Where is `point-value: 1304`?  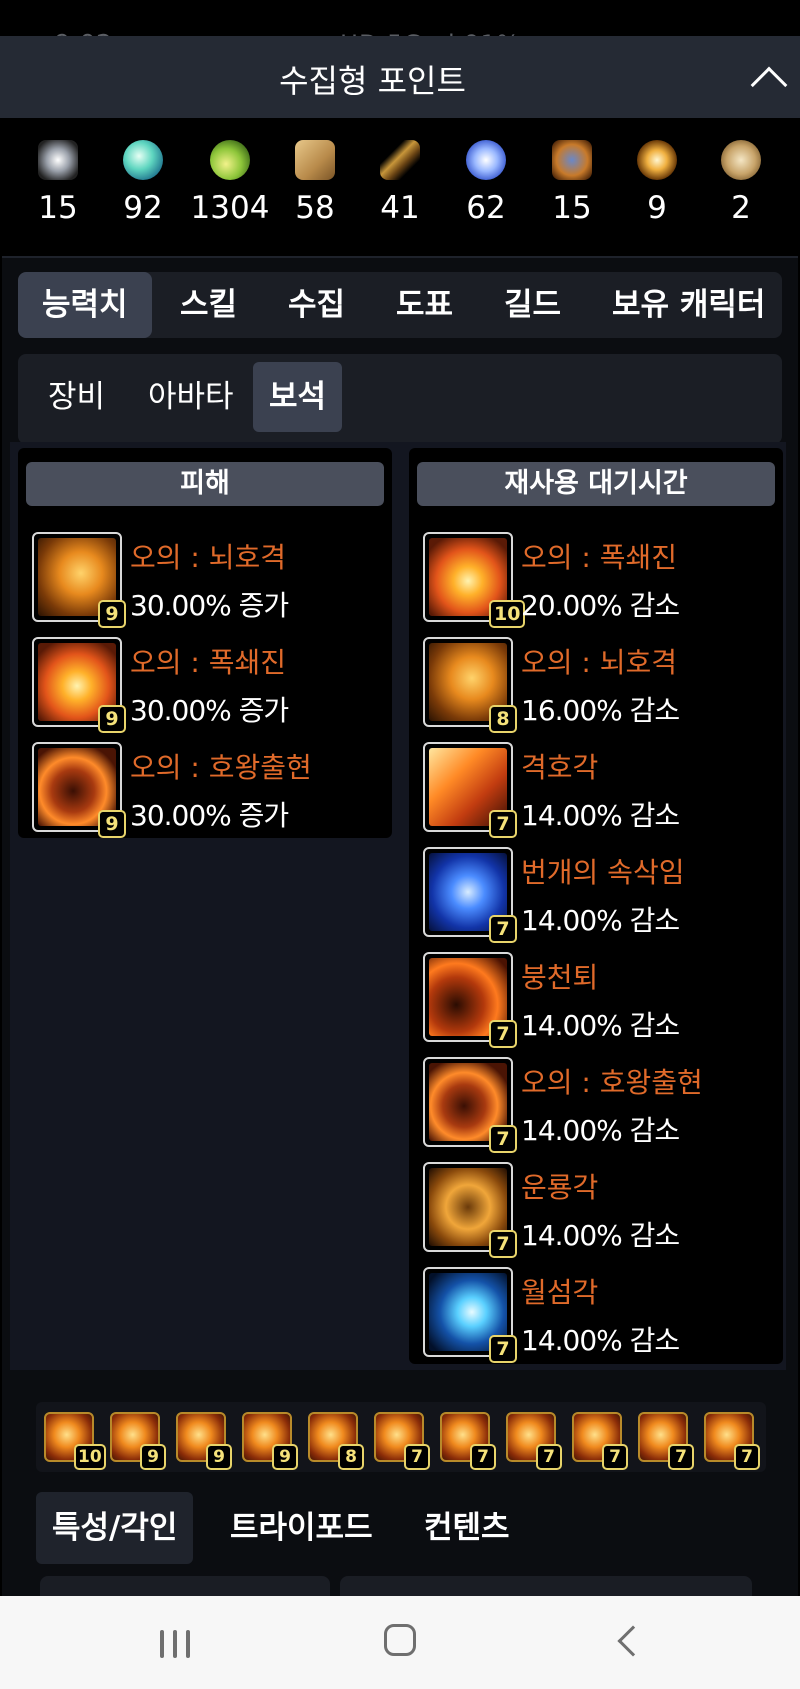 point-value: 1304 is located at coordinates (230, 208).